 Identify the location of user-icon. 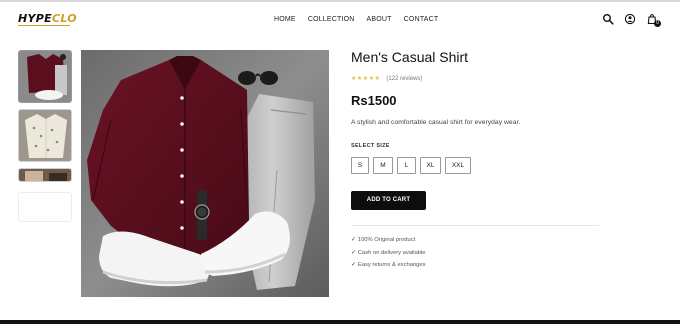
(630, 18).